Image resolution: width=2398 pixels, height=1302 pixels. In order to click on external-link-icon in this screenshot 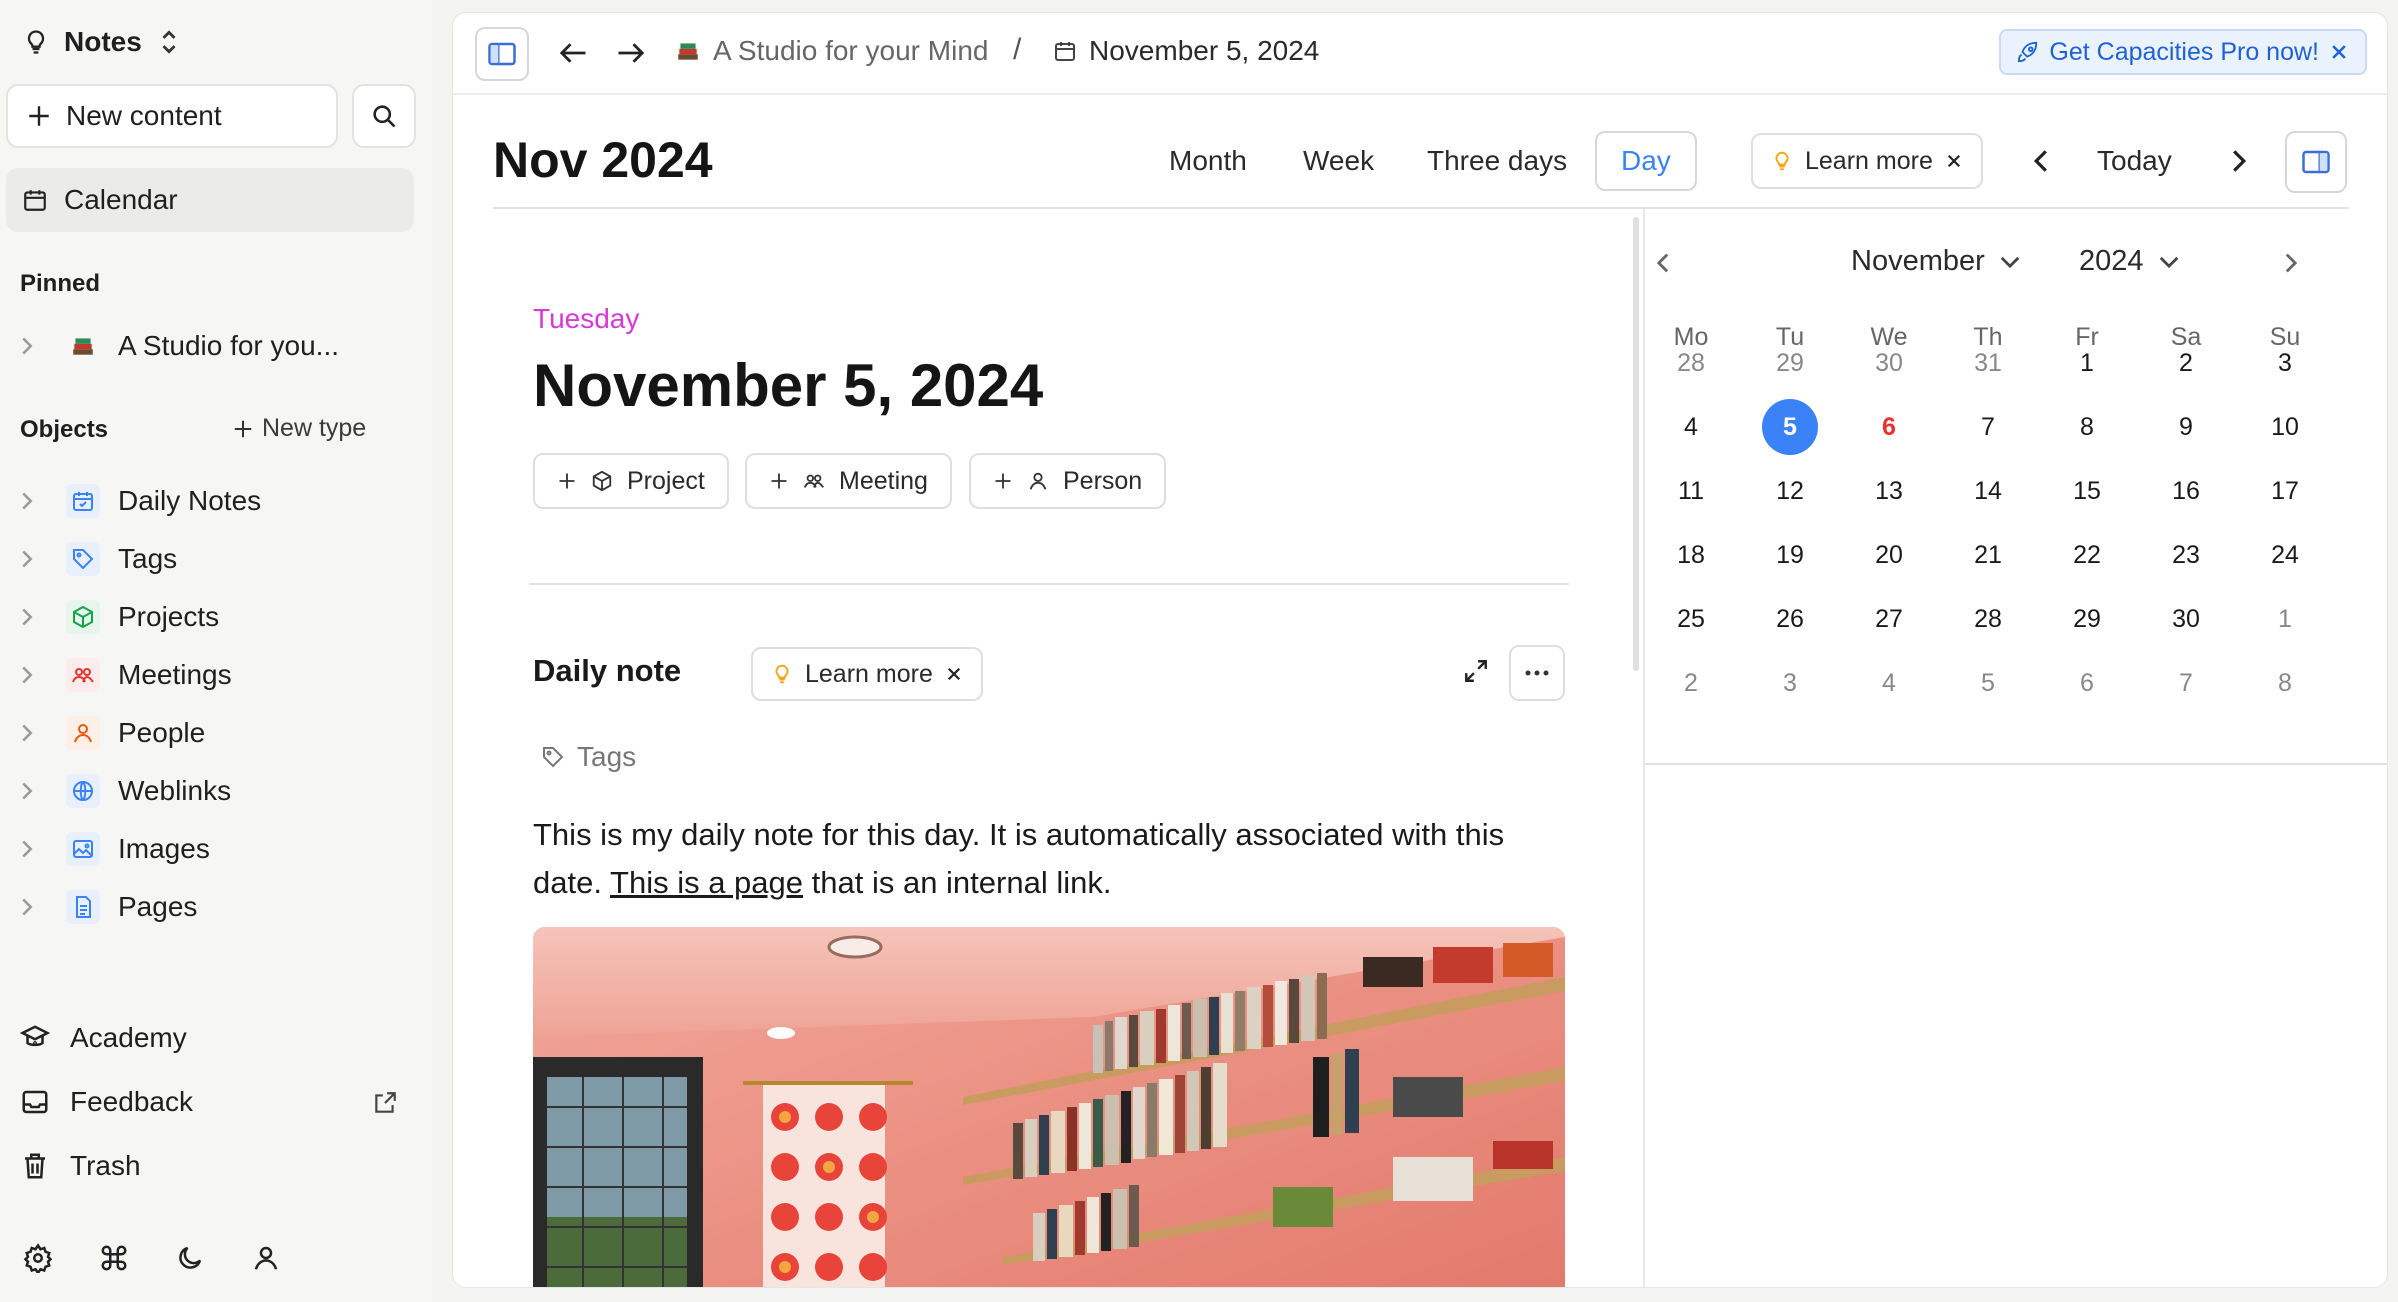, I will do `click(385, 1103)`.